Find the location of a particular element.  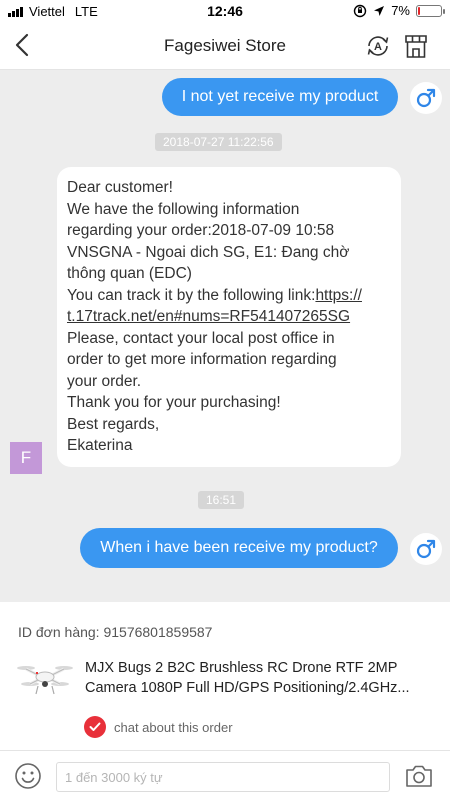

message-line: thông quan (EDC) is located at coordinates (129, 273).